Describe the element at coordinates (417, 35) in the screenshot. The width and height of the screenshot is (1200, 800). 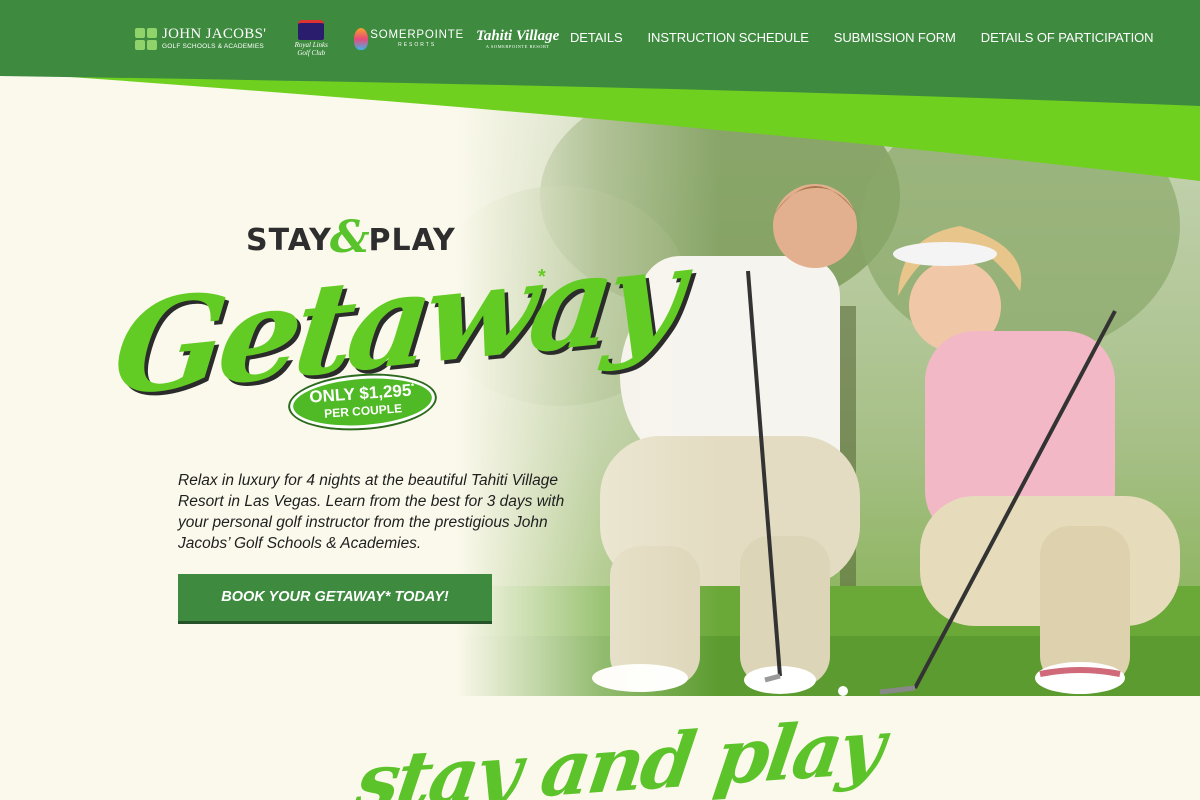
I see `somerpointe-title: SOMERPOINTE` at that location.